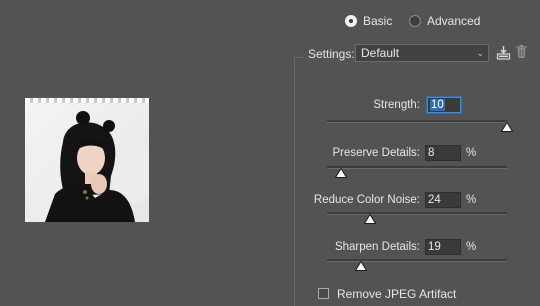 The image size is (540, 306). Describe the element at coordinates (323, 293) in the screenshot. I see `remove-jpeg-artifact-checkbox` at that location.